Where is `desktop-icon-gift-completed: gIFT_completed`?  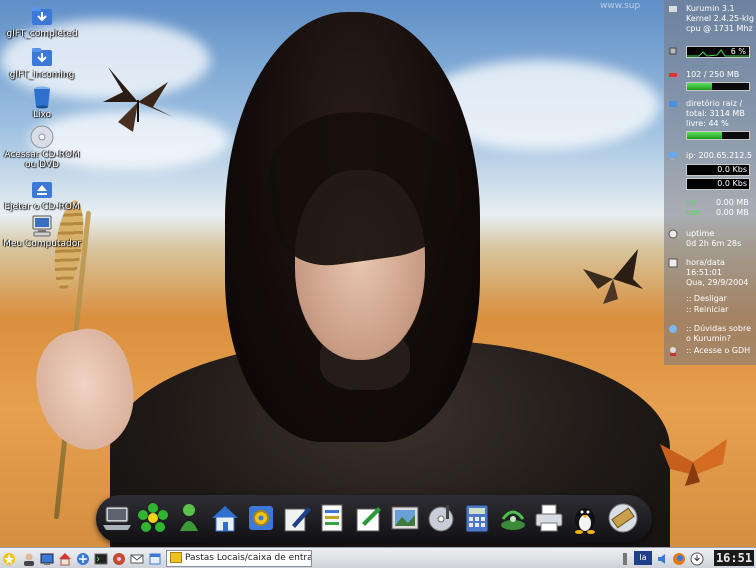
desktop-icon-gift-completed: gIFT_completed is located at coordinates (42, 21).